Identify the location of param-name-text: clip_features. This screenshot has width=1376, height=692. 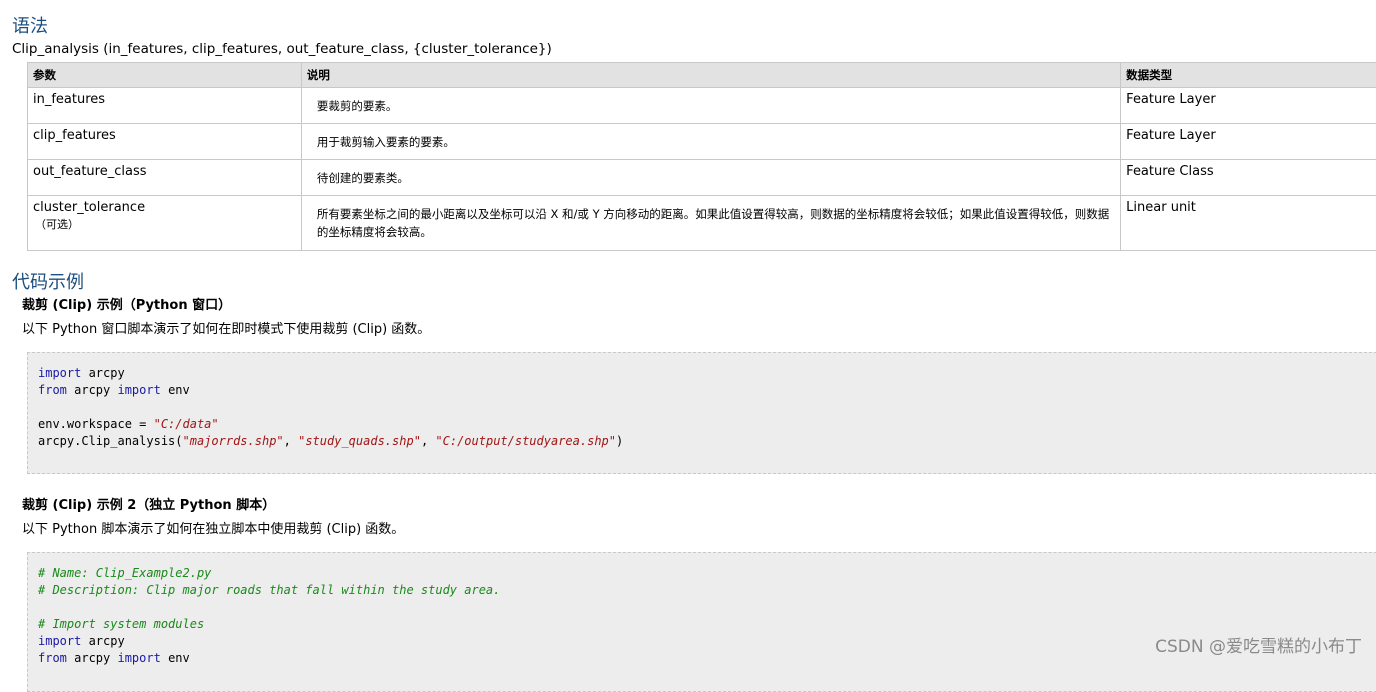
(74, 135).